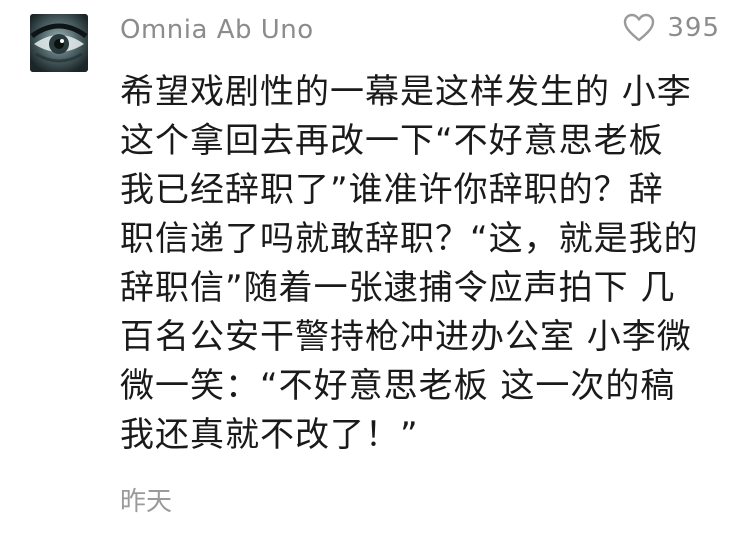  What do you see at coordinates (398, 386) in the screenshot?
I see `comment-line: 微一笑：“不好意思老板 这一次的稿` at bounding box center [398, 386].